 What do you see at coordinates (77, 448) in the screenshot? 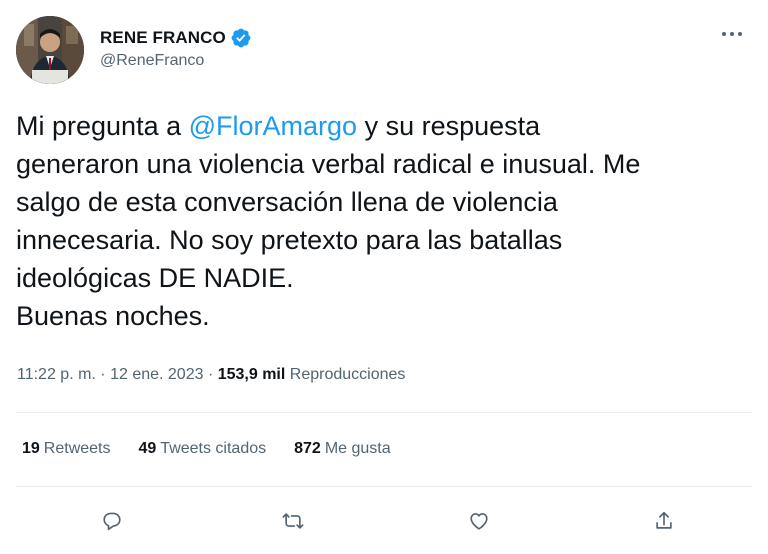
I see `retweets-label: Retweets` at bounding box center [77, 448].